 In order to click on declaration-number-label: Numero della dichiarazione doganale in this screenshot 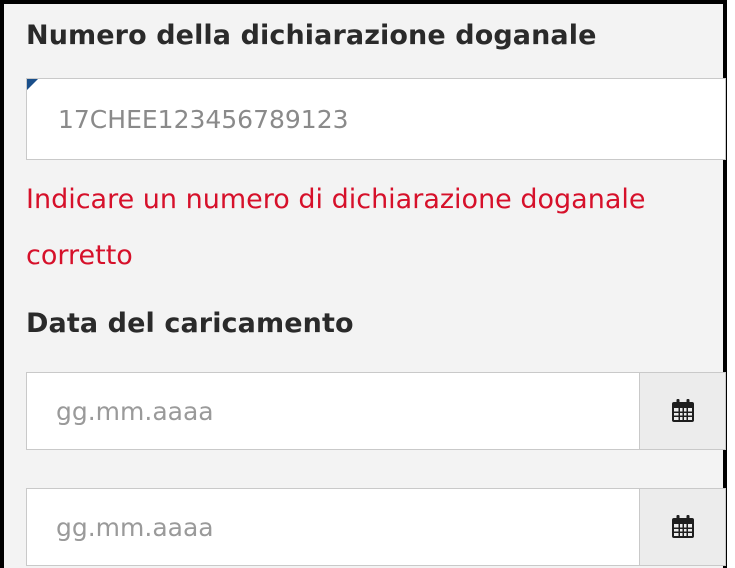, I will do `click(311, 35)`.